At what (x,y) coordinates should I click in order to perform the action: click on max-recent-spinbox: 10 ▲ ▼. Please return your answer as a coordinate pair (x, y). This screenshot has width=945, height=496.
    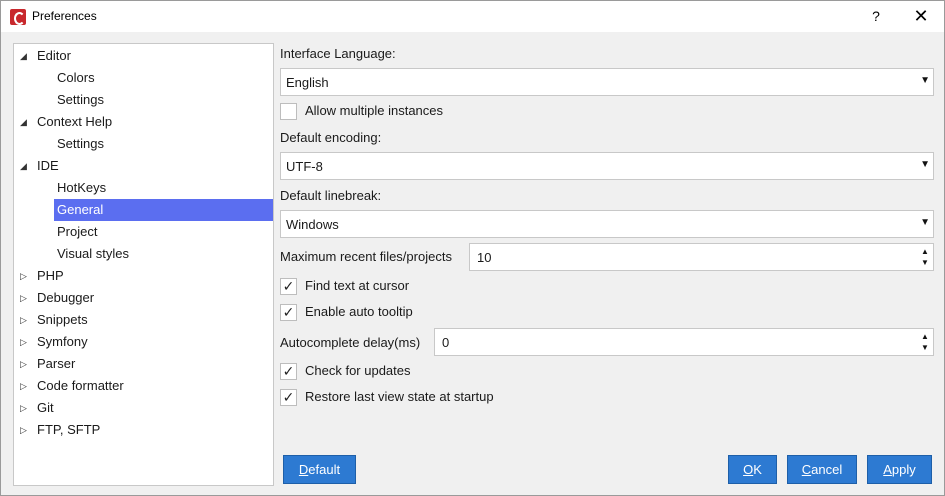
    Looking at the image, I should click on (701, 257).